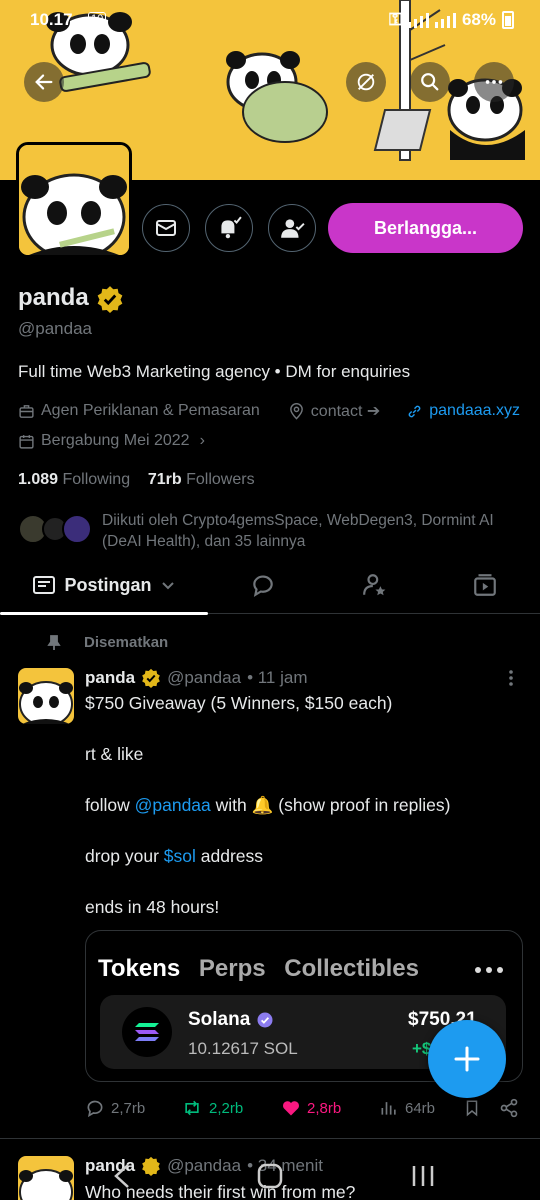  Describe the element at coordinates (388, 1108) in the screenshot. I see `views-chart-icon` at that location.